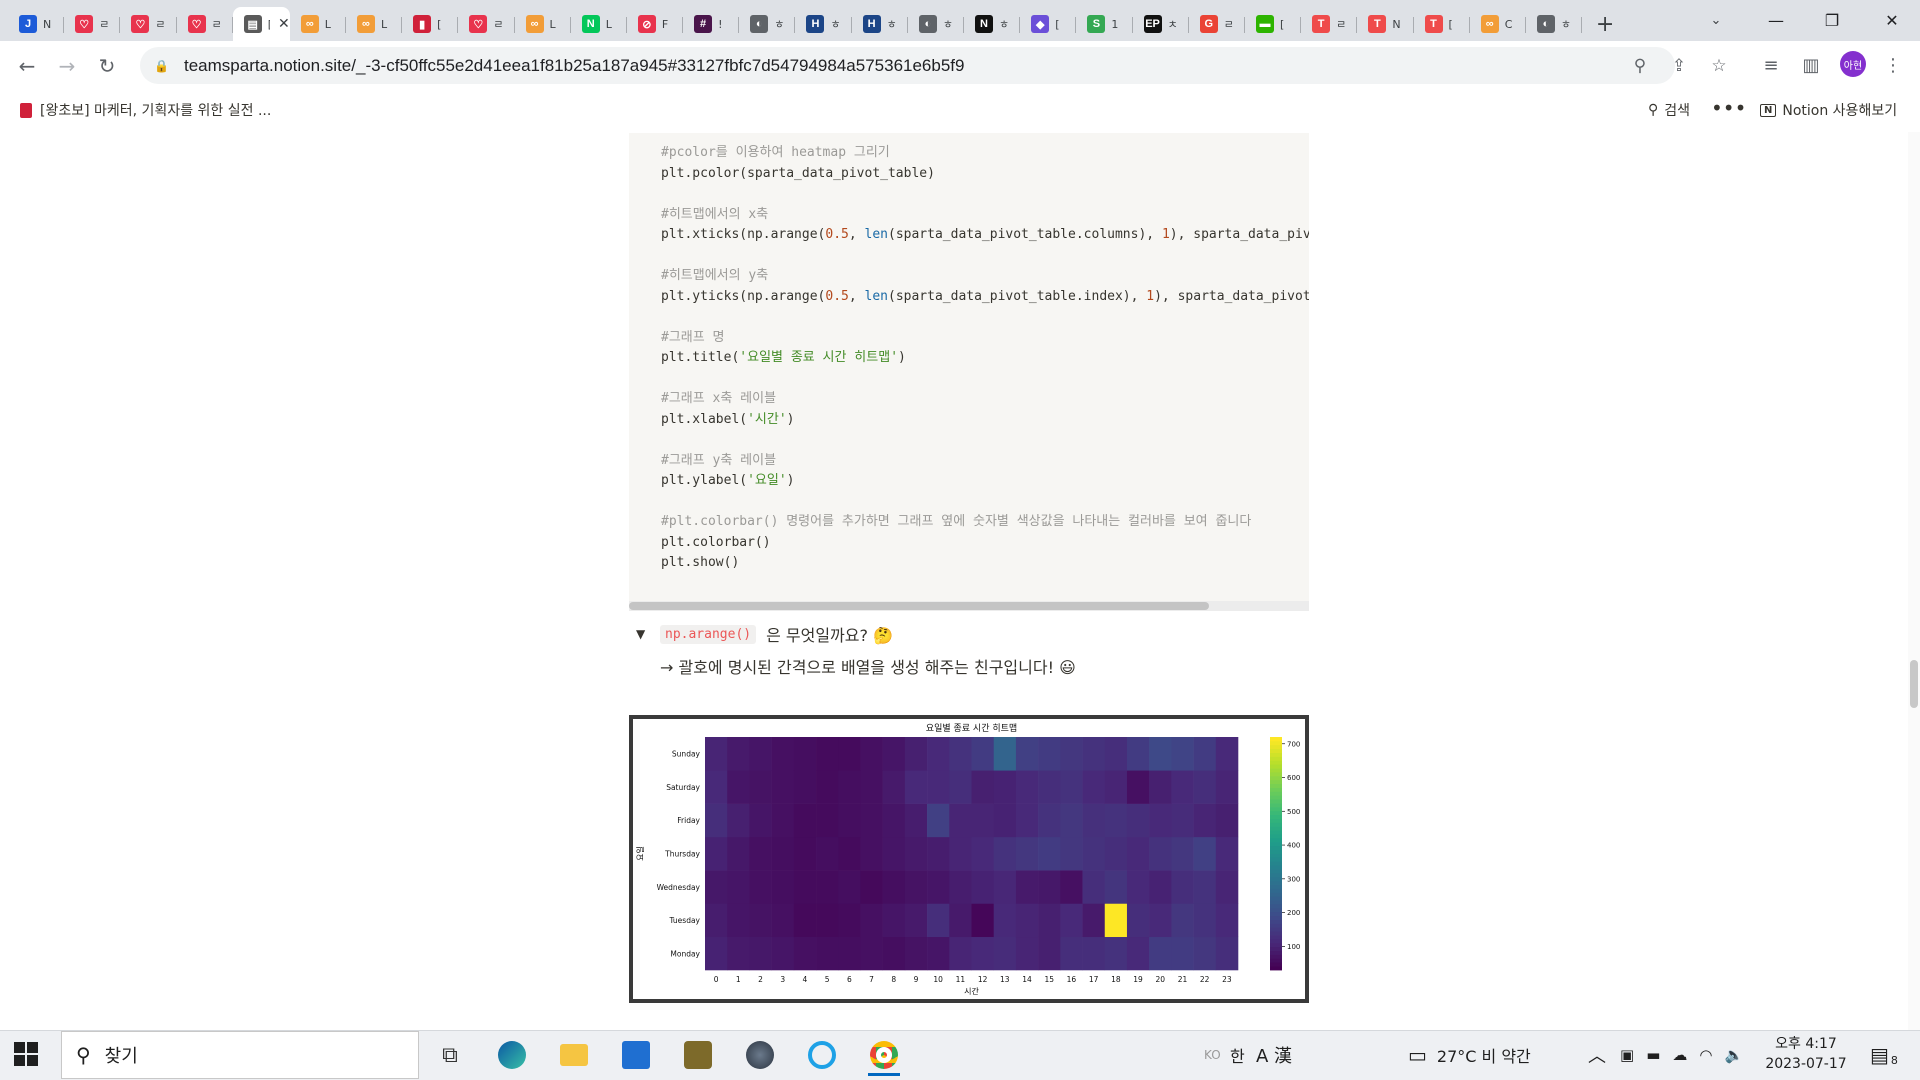  Describe the element at coordinates (27, 66) in the screenshot. I see `back-icon: ←` at that location.